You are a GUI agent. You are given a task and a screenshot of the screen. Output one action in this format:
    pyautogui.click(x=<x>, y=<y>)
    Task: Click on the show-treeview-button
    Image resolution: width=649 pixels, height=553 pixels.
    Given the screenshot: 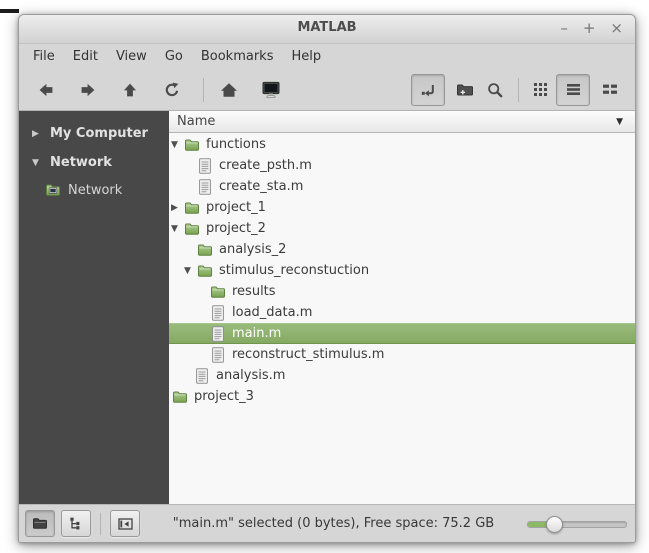 What is the action you would take?
    pyautogui.click(x=76, y=523)
    